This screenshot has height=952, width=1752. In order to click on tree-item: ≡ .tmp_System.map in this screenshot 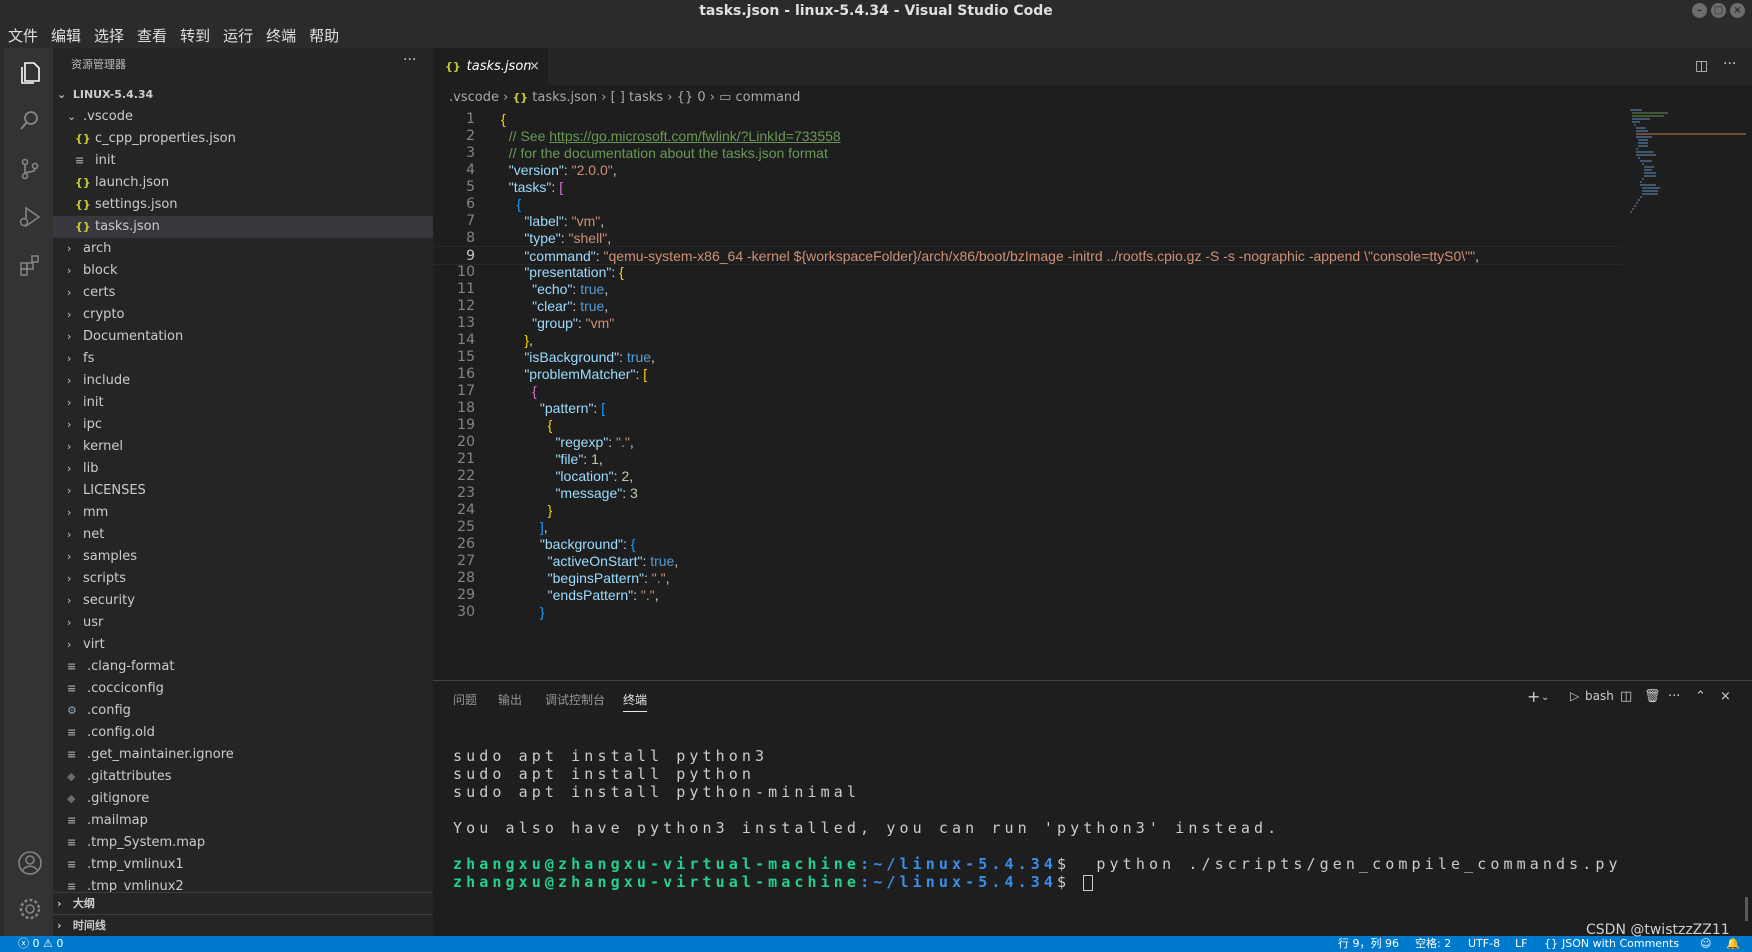, I will do `click(243, 843)`.